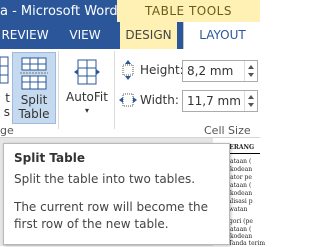 The width and height of the screenshot is (320, 247). What do you see at coordinates (49, 158) in the screenshot?
I see `tooltip-title: Split Table` at bounding box center [49, 158].